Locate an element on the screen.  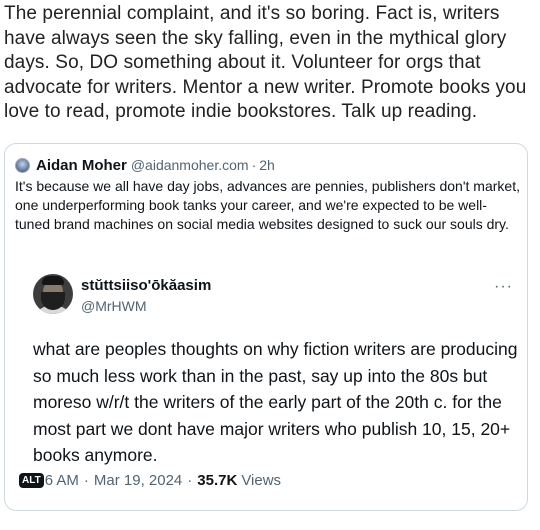
views-label: Views is located at coordinates (261, 480).